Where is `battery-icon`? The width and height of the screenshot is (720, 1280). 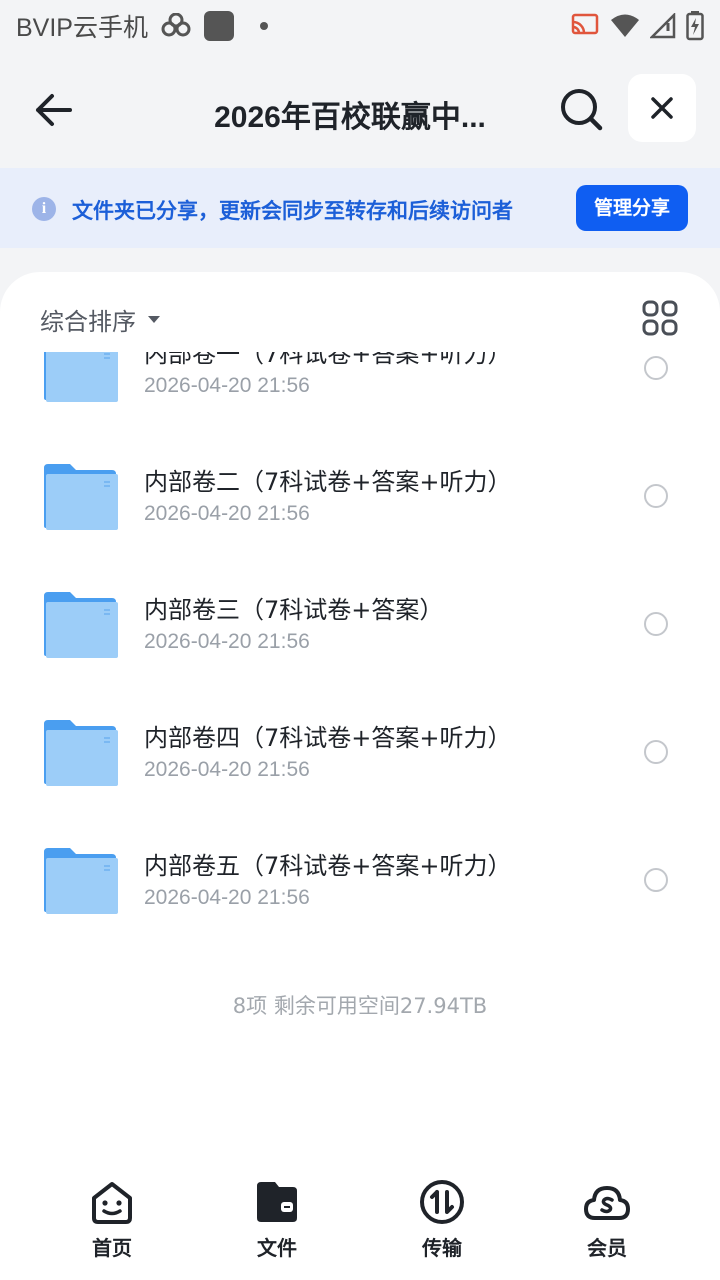
battery-icon is located at coordinates (695, 26).